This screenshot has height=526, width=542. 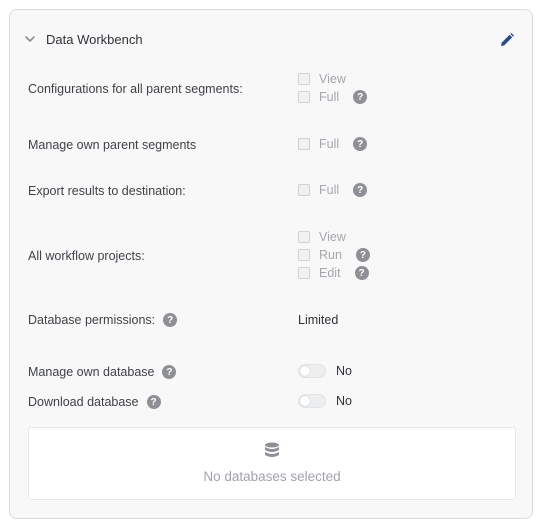 I want to click on chevron-down-icon, so click(x=30, y=39).